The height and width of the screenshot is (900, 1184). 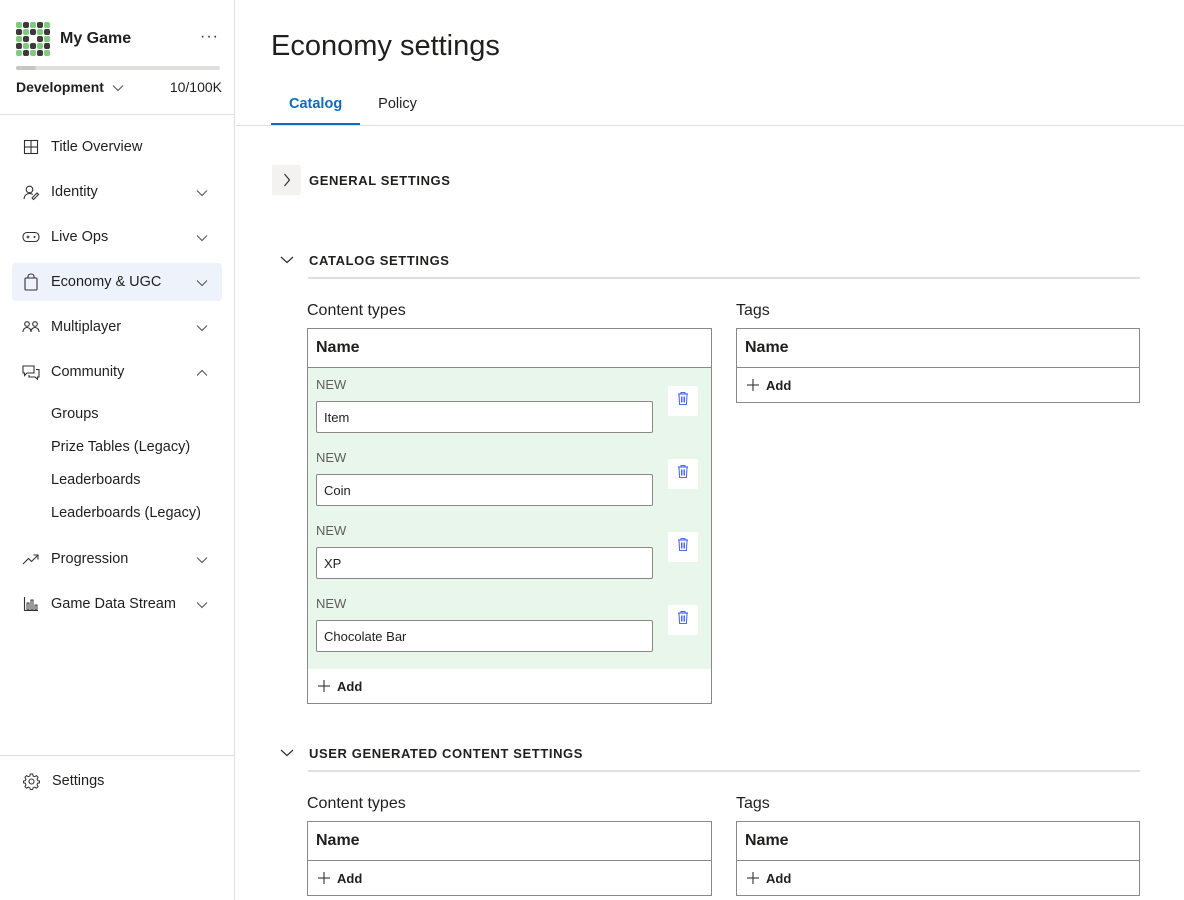 I want to click on identity-icon, so click(x=31, y=192).